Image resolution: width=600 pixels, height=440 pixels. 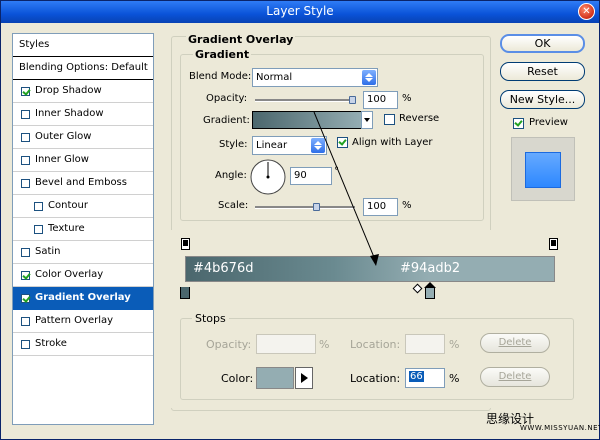 What do you see at coordinates (83, 91) in the screenshot?
I see `style-item-drop-shadow: Drop Shadow` at bounding box center [83, 91].